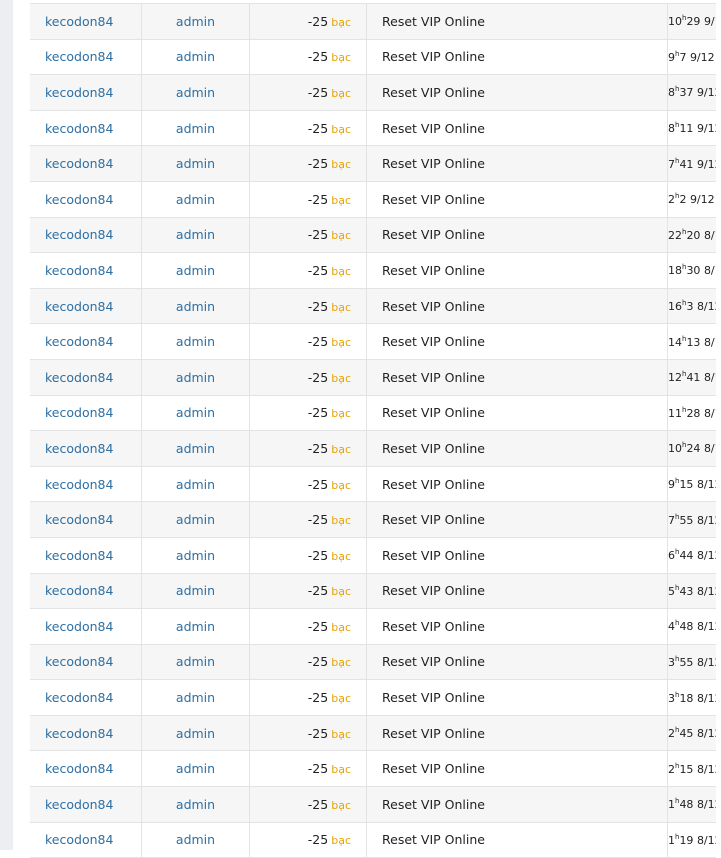 This screenshot has height=858, width=721. Describe the element at coordinates (686, 485) in the screenshot. I see `time-minute: 15` at that location.